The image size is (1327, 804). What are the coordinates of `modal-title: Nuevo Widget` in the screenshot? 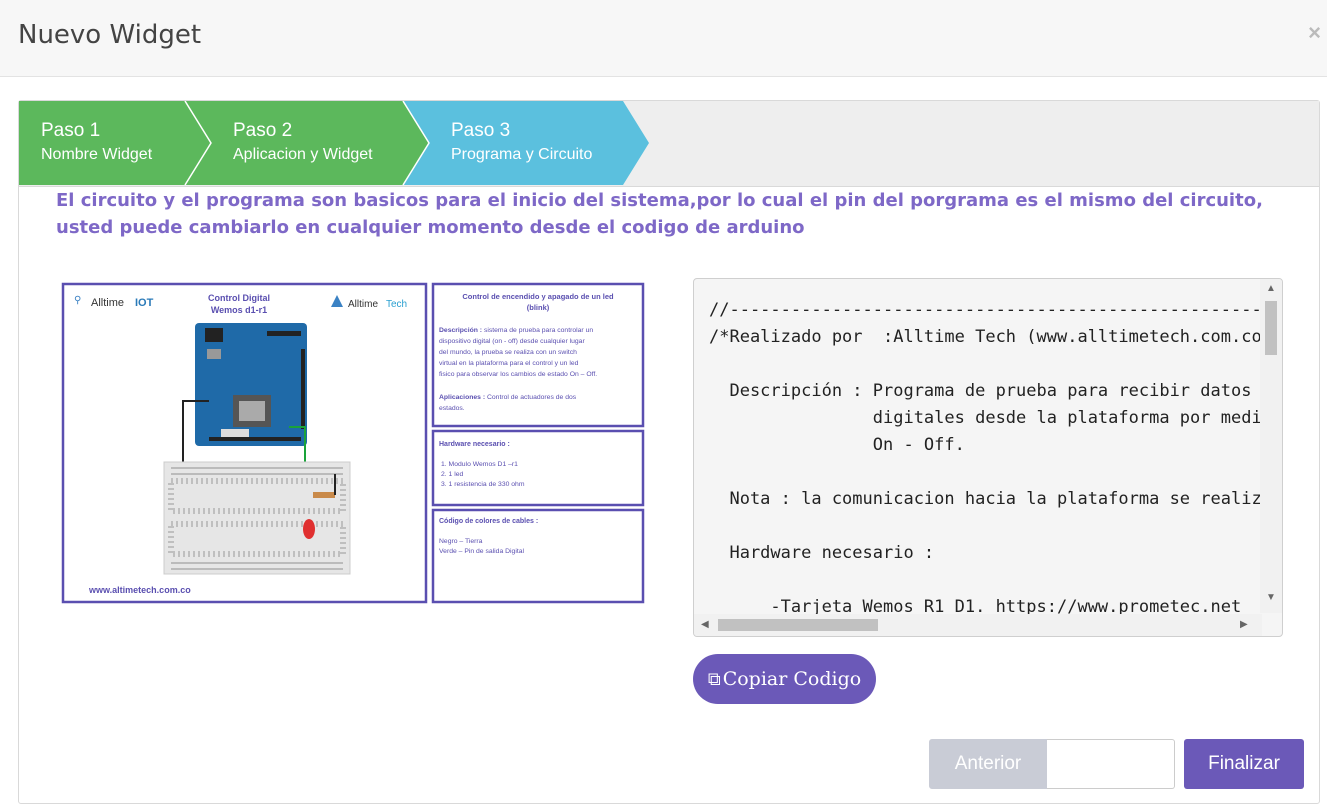 It's located at (110, 35).